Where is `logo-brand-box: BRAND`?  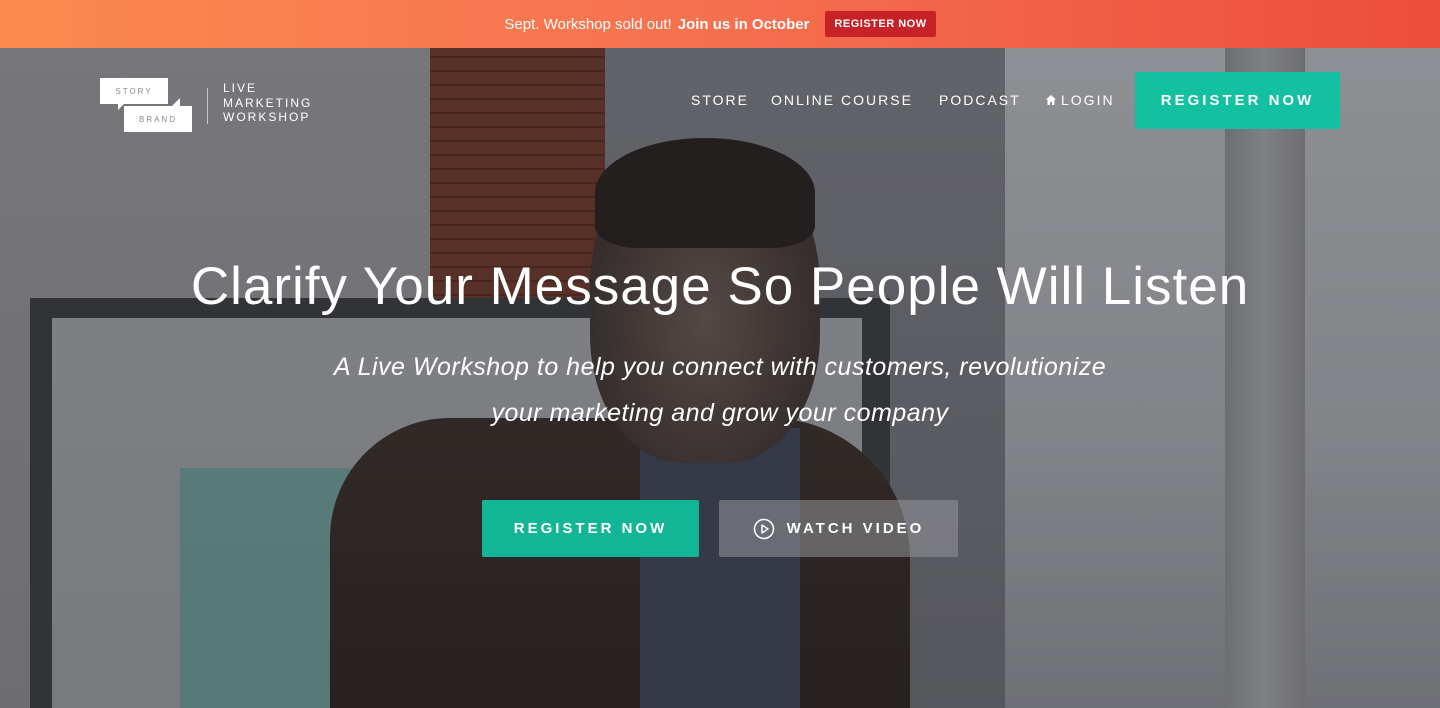
logo-brand-box: BRAND is located at coordinates (158, 119).